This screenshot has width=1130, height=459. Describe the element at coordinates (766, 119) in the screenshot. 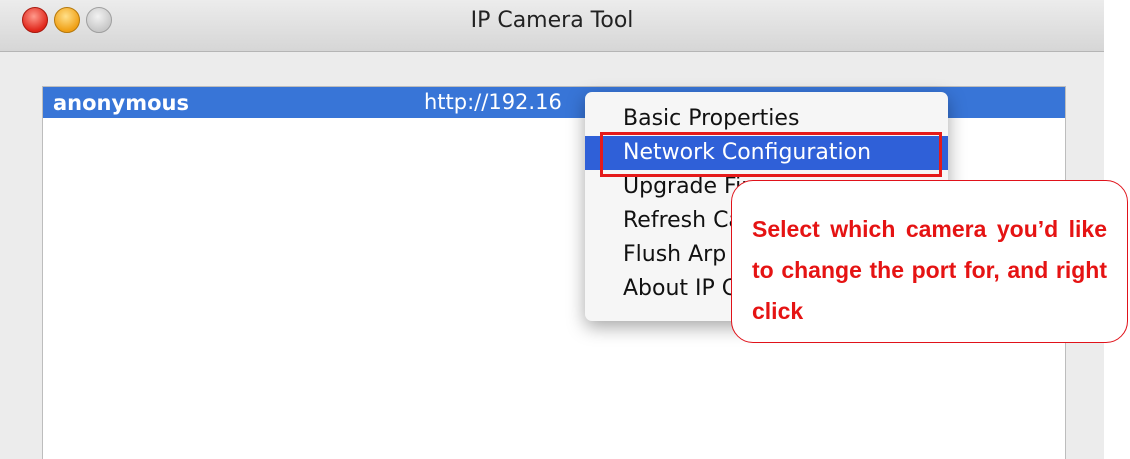

I see `menu-item-basic-properties: Basic Properties` at that location.